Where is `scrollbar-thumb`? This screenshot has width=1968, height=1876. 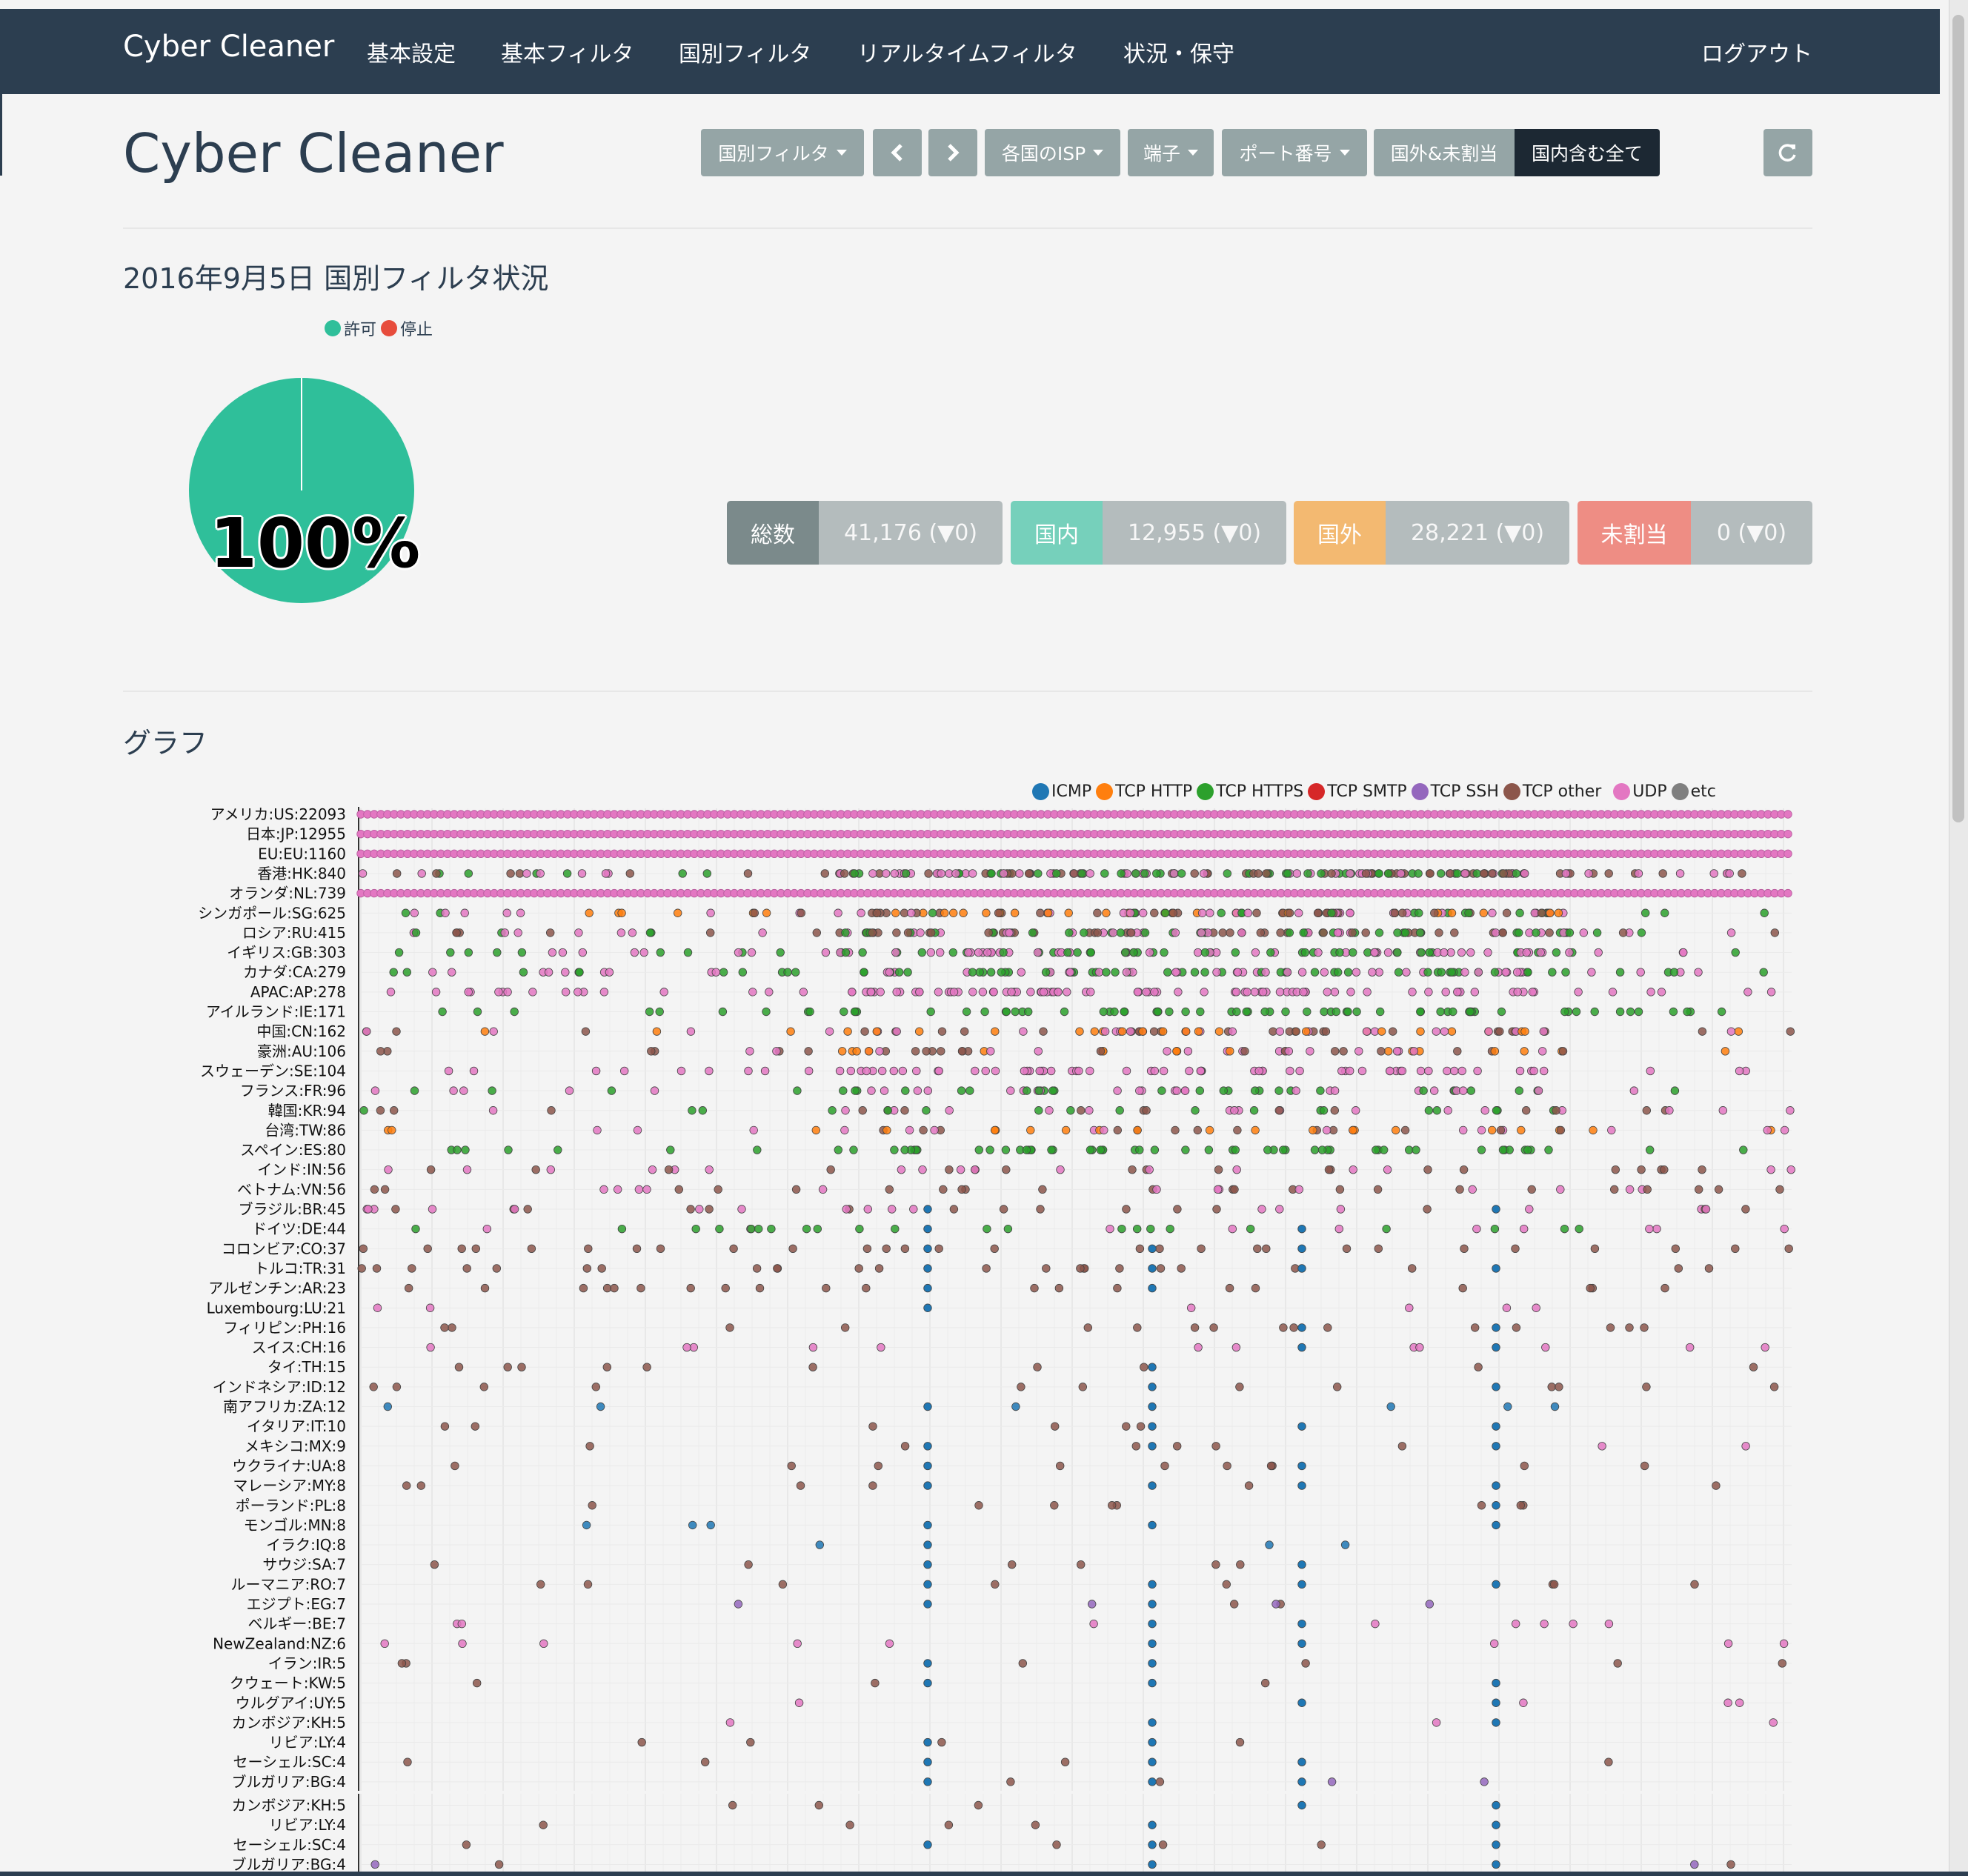 scrollbar-thumb is located at coordinates (1958, 418).